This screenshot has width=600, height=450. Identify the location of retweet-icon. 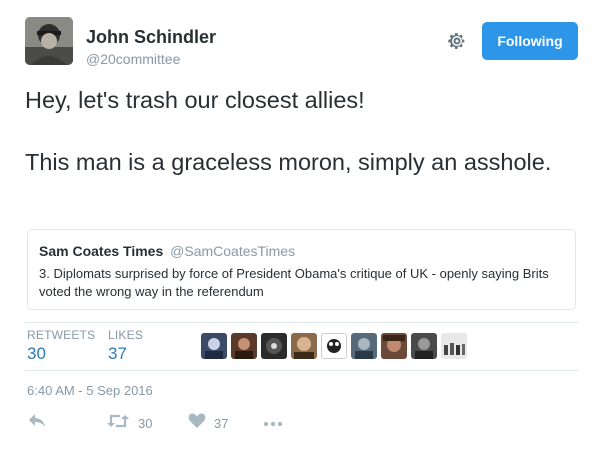
(118, 423).